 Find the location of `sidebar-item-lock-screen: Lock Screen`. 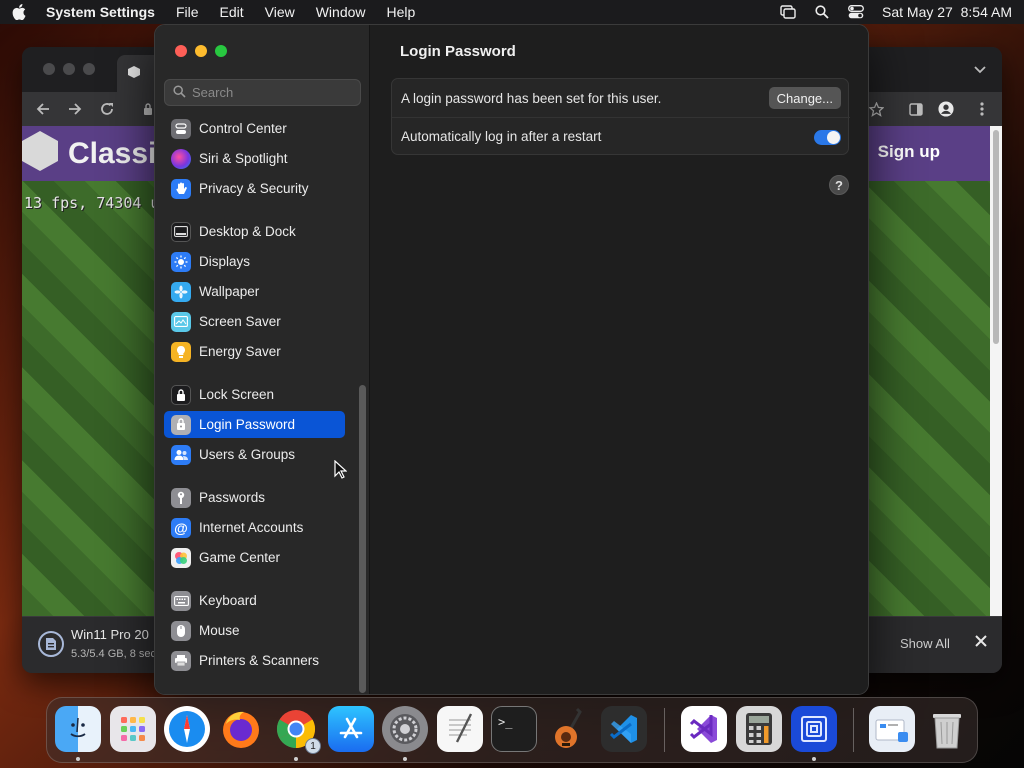

sidebar-item-lock-screen: Lock Screen is located at coordinates (254, 394).